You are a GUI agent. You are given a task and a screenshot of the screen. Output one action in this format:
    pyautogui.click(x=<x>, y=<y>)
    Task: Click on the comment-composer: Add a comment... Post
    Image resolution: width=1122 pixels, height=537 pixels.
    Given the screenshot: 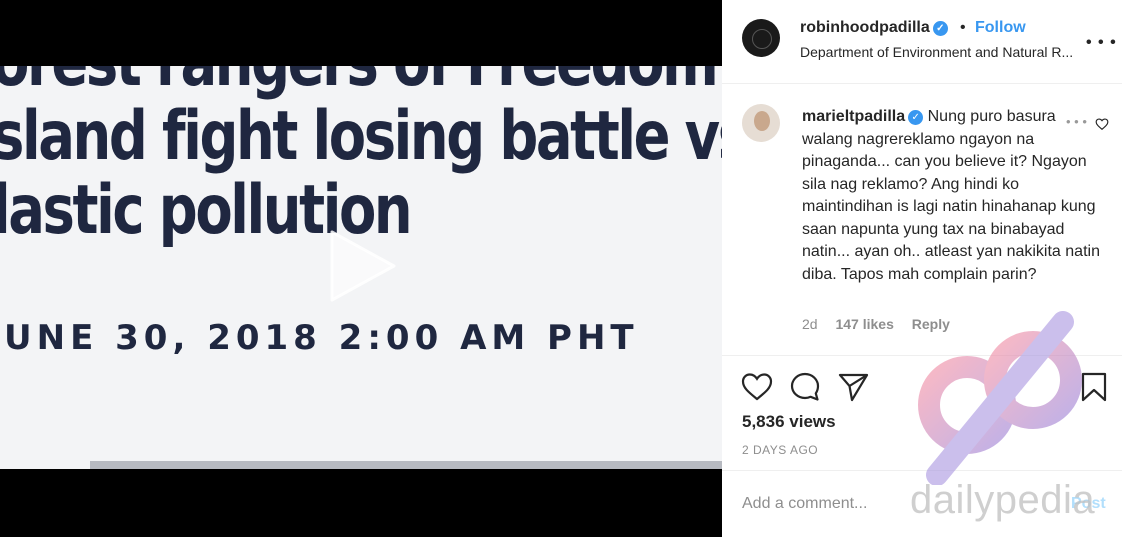 What is the action you would take?
    pyautogui.click(x=922, y=503)
    